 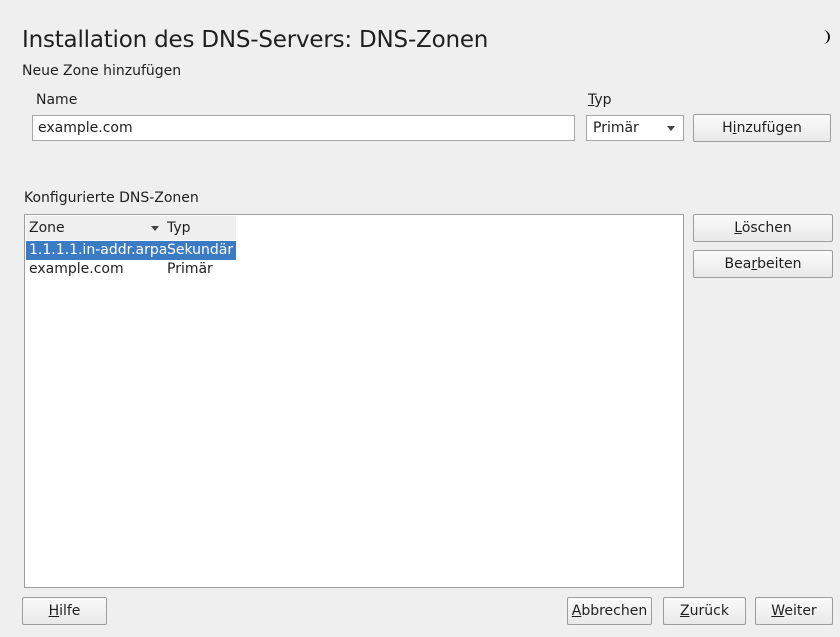 What do you see at coordinates (102, 71) in the screenshot?
I see `add-zone-heading: Neue Zone hinzufügen` at bounding box center [102, 71].